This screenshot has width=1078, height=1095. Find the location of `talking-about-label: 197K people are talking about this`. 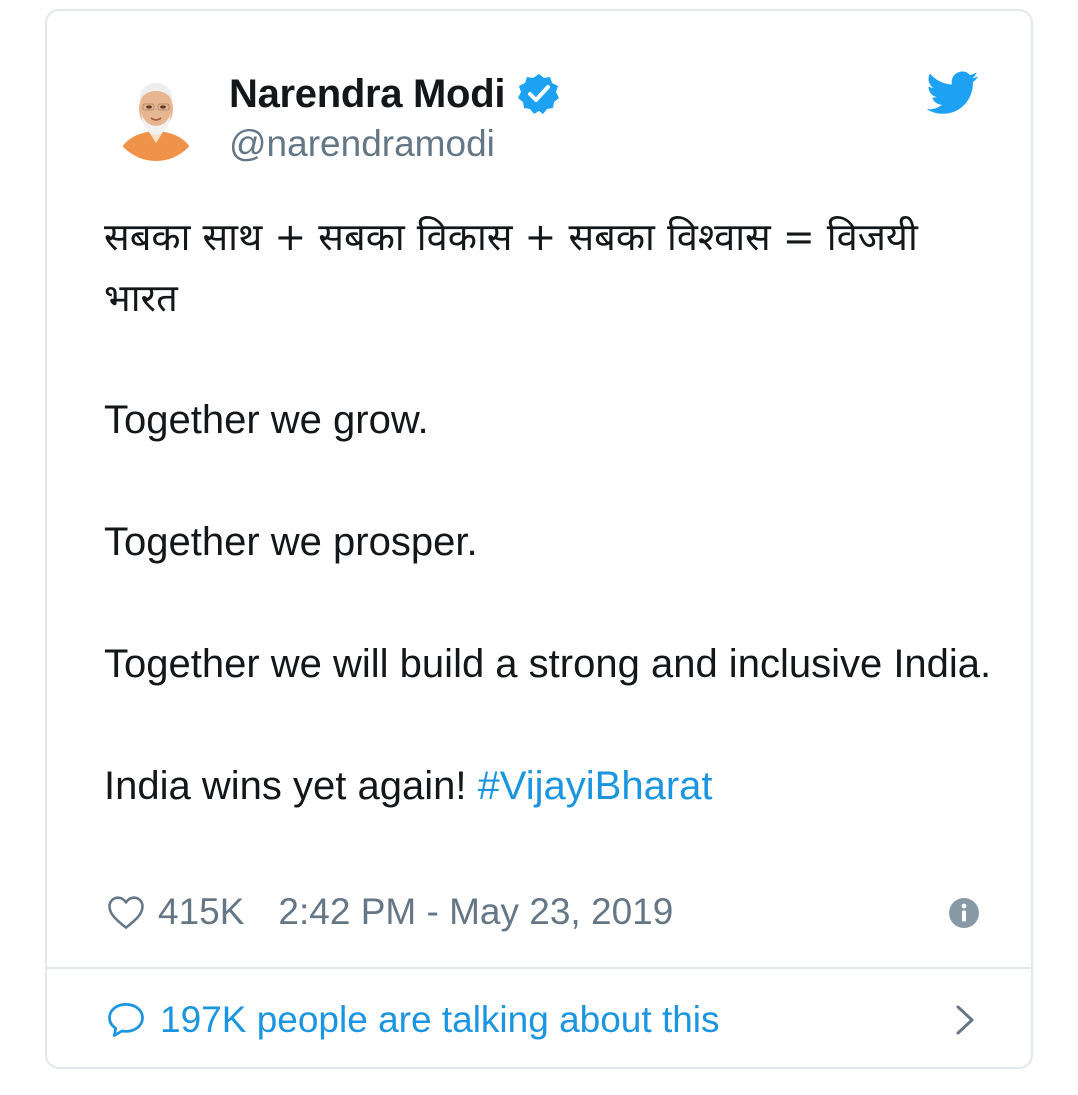

talking-about-label: 197K people are talking about this is located at coordinates (440, 1020).